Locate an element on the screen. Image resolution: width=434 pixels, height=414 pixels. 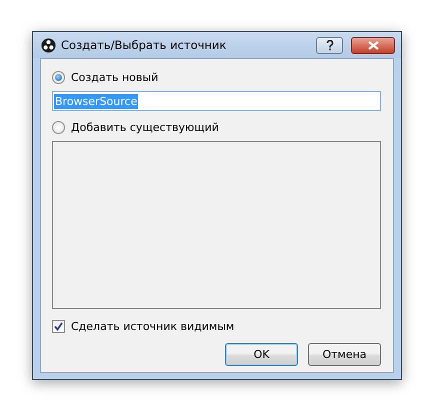
radio-label: Создать новый is located at coordinates (114, 77).